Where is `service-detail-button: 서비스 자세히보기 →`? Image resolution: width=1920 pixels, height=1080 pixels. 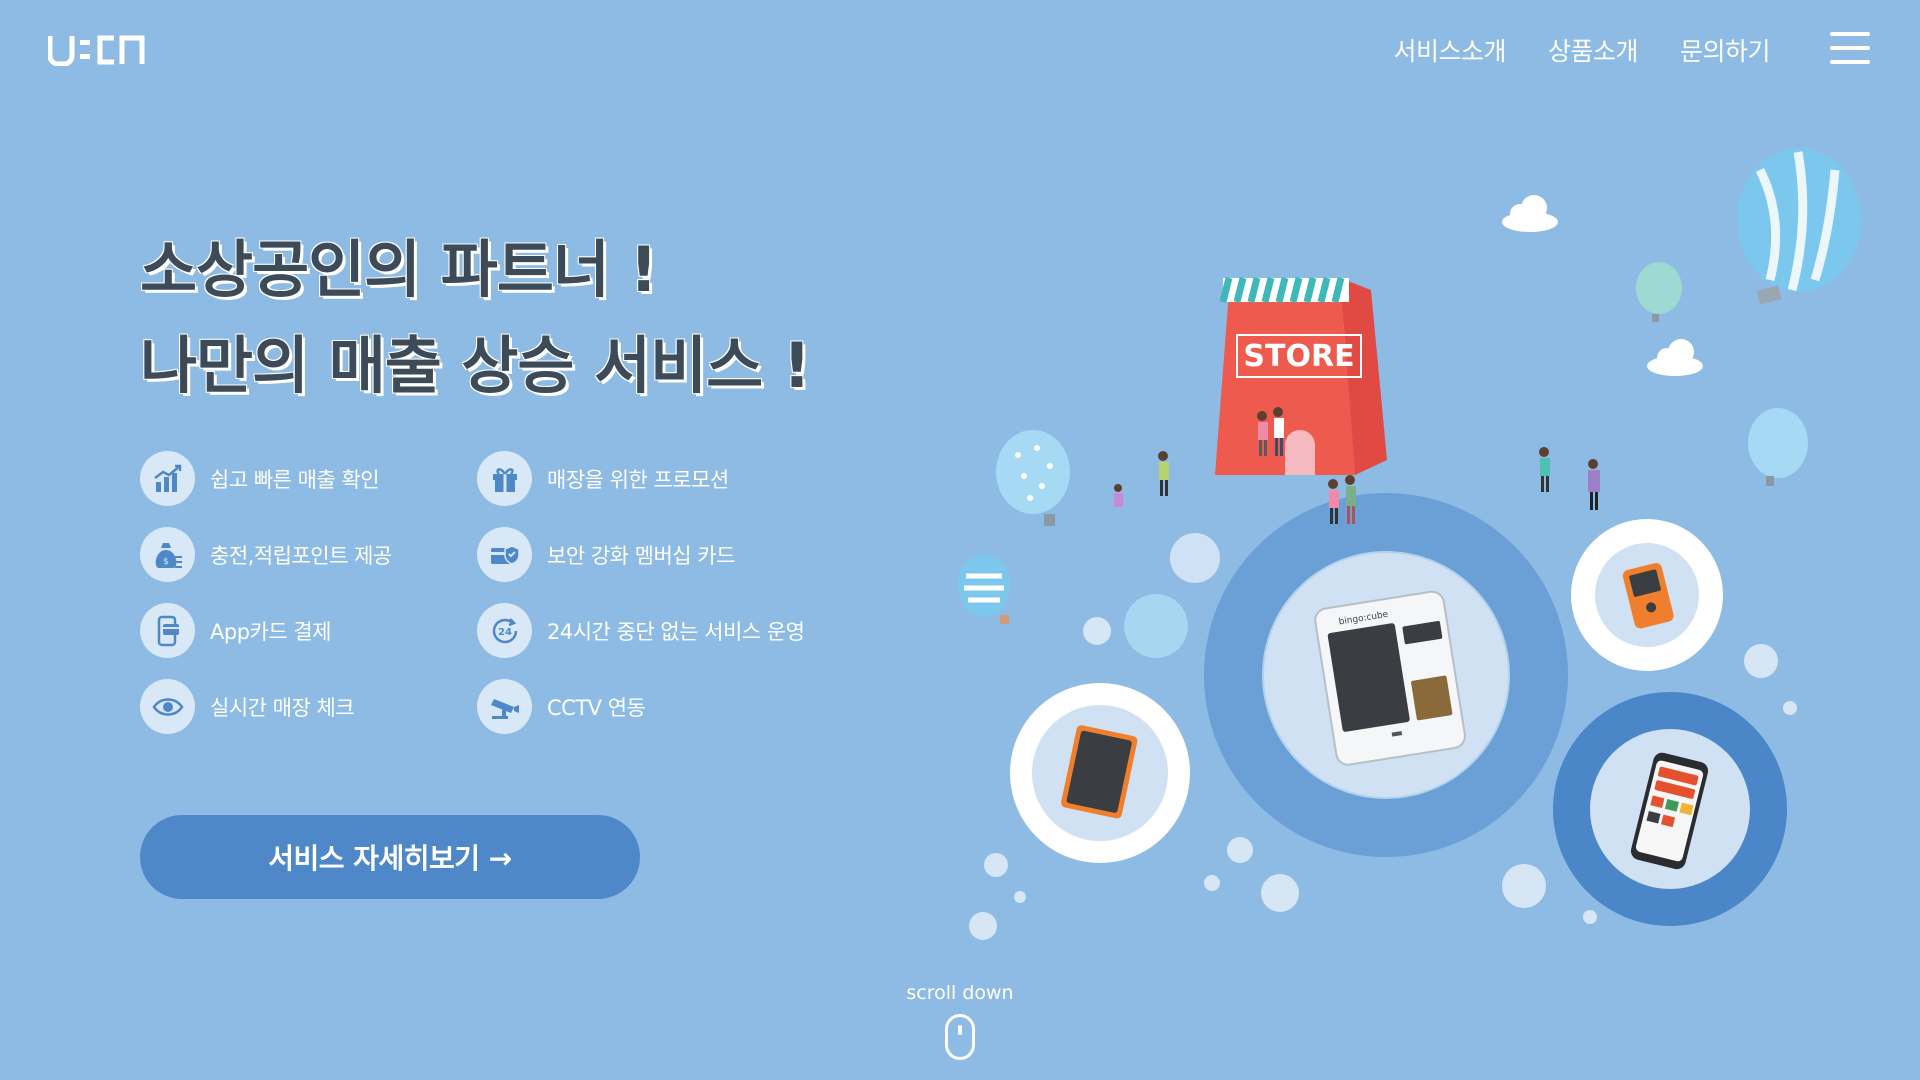 service-detail-button: 서비스 자세히보기 → is located at coordinates (390, 857).